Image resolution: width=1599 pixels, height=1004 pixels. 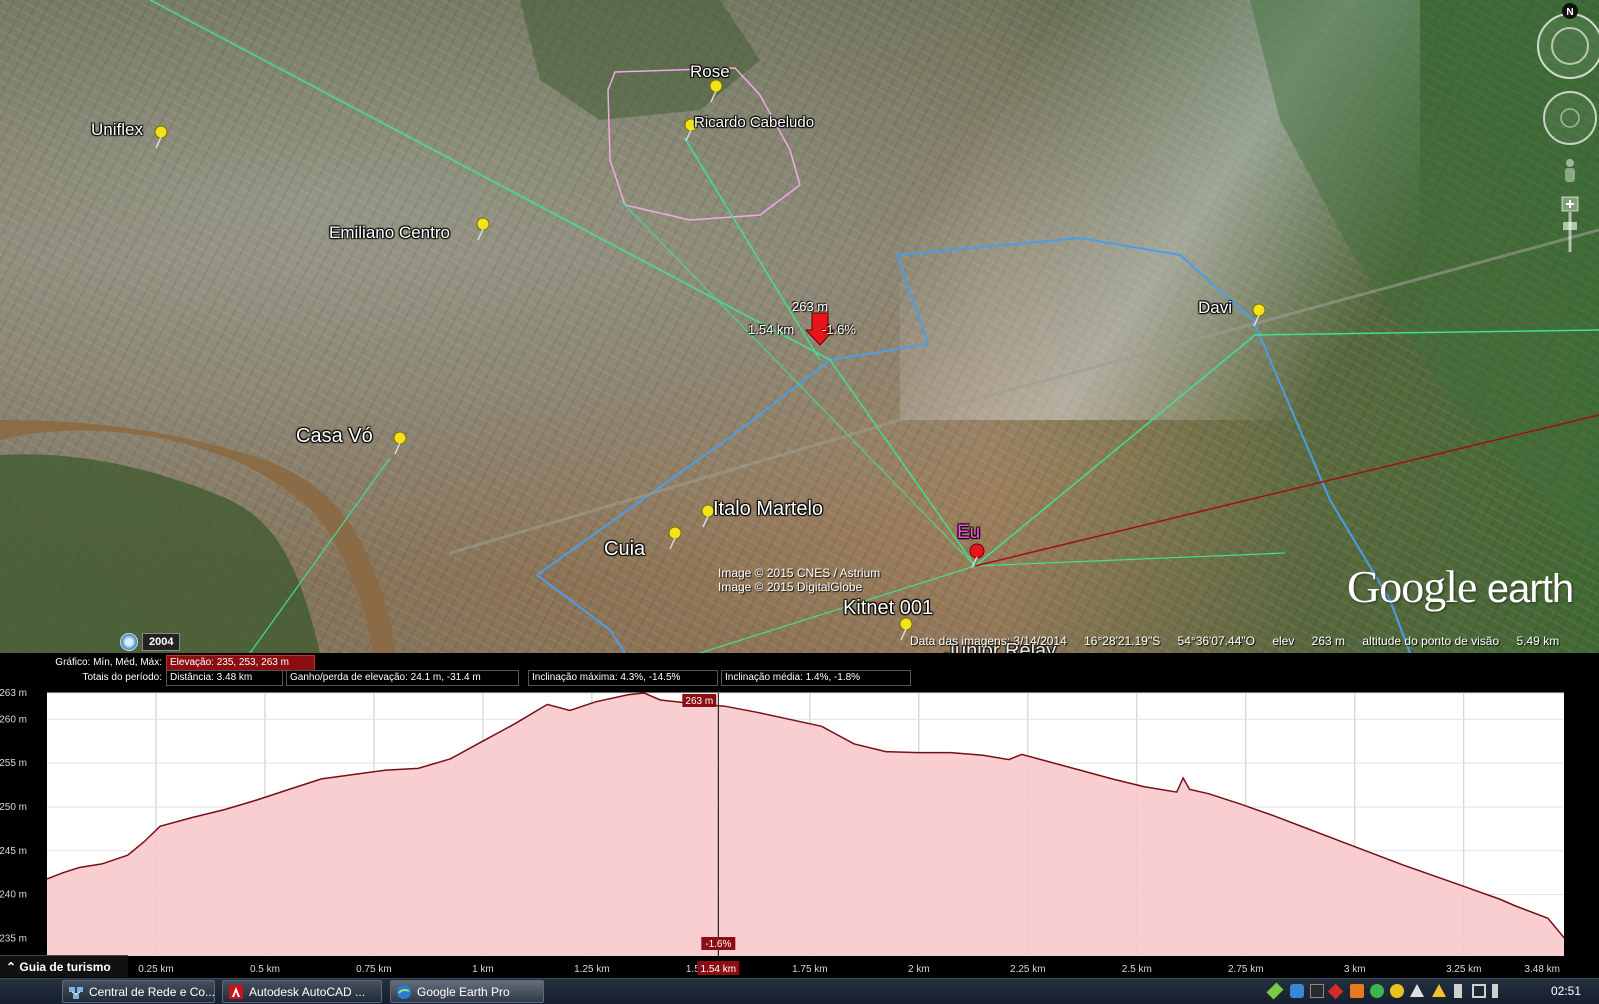 I want to click on look-joystick, so click(x=1570, y=118).